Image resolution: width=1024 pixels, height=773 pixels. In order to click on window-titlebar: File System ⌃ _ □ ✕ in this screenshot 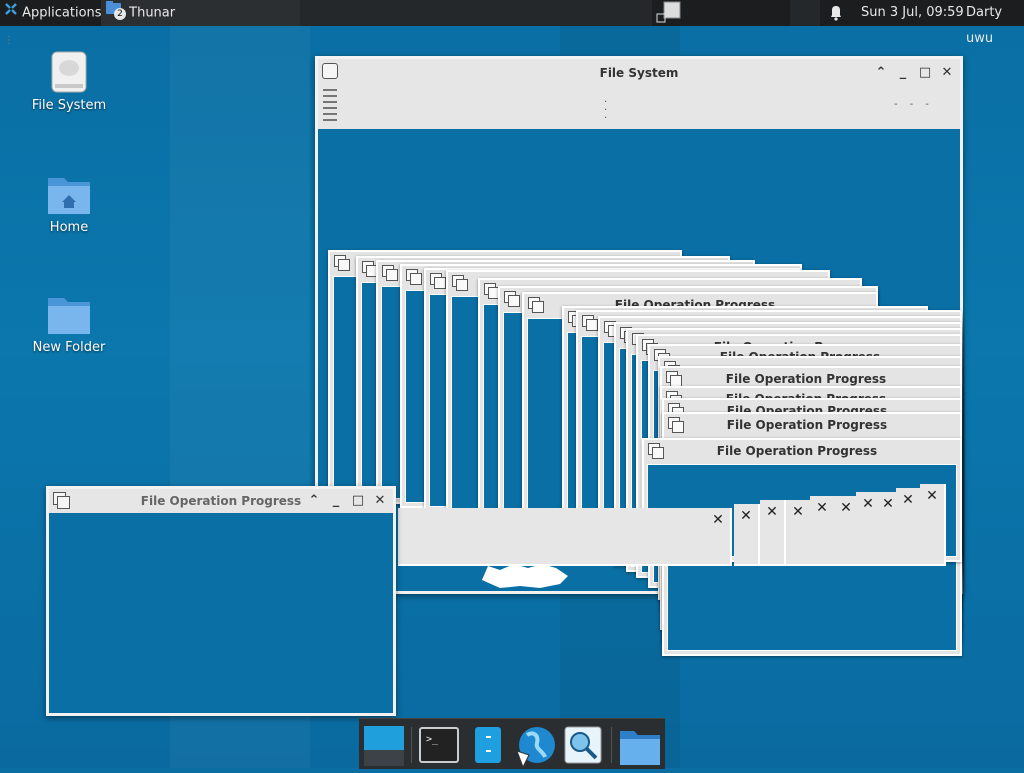, I will do `click(639, 73)`.